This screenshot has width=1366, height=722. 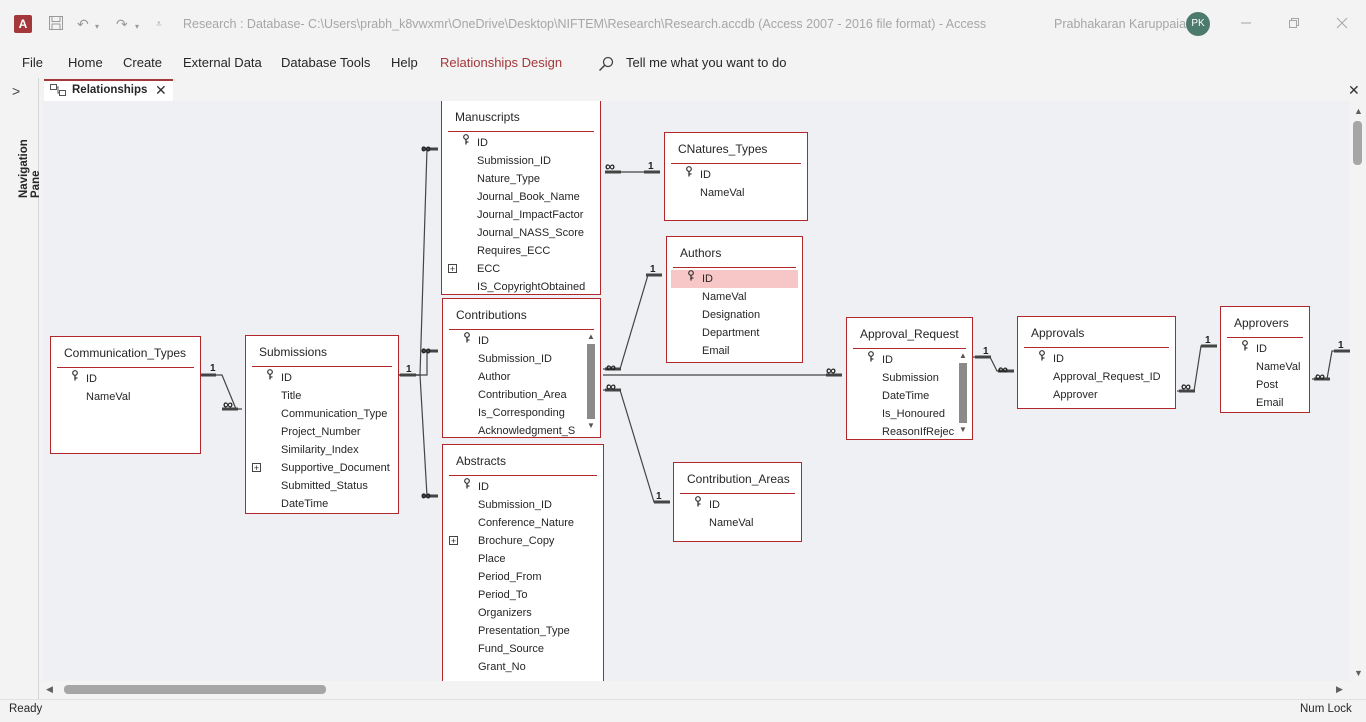 I want to click on table-field: Similarity_Index, so click(x=322, y=450).